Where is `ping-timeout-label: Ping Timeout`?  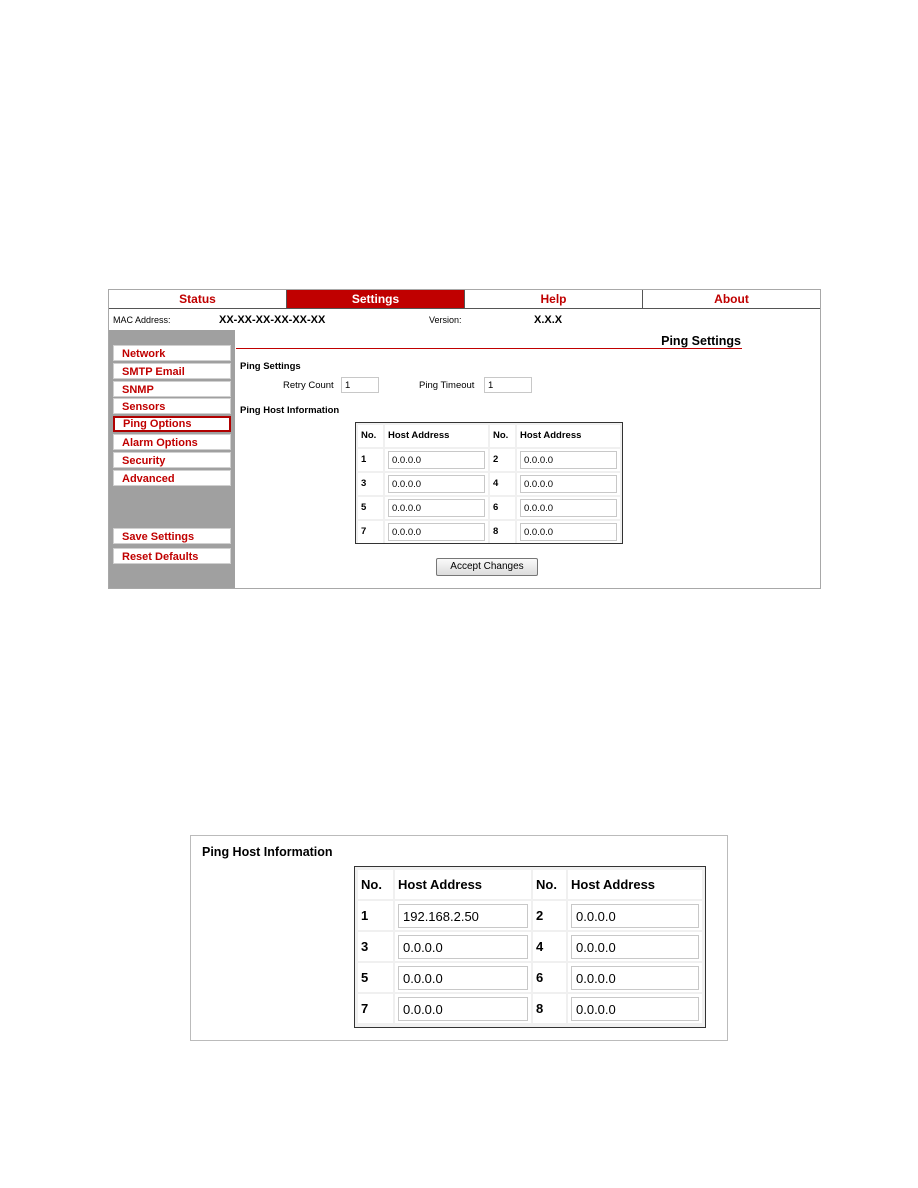
ping-timeout-label: Ping Timeout is located at coordinates (447, 385).